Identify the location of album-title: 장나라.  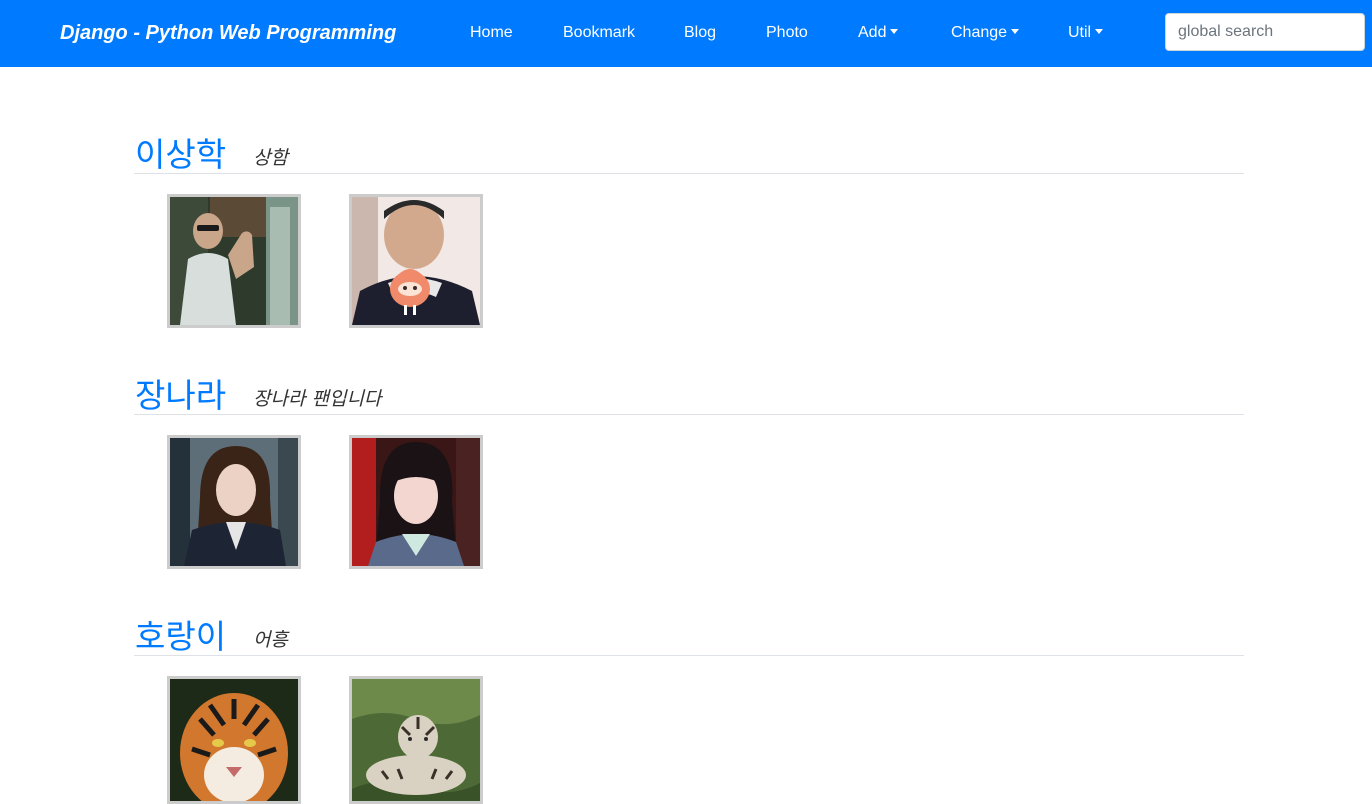
(180, 396).